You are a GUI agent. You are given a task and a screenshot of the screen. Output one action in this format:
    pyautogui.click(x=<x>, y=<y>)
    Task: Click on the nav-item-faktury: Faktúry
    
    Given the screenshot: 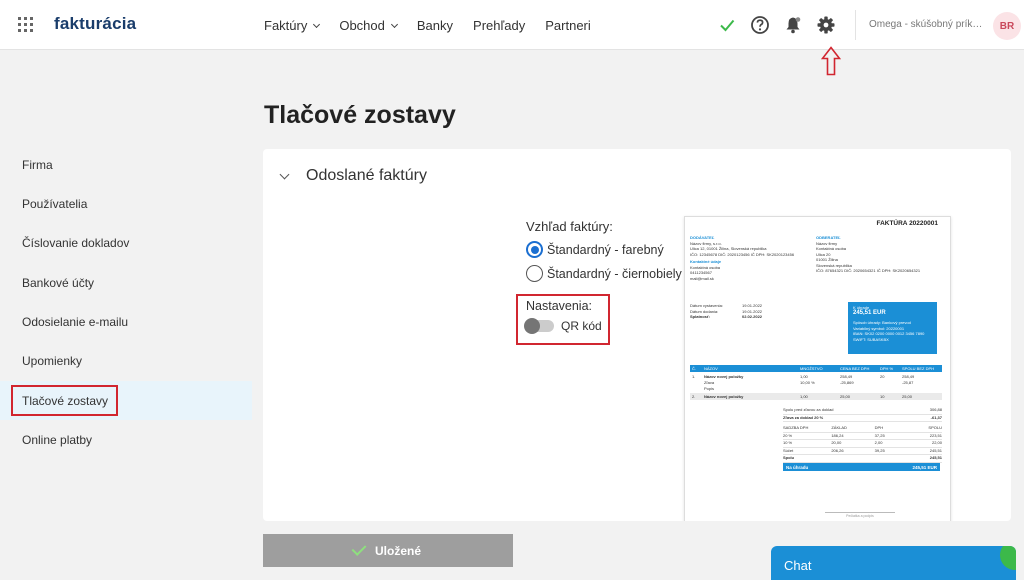 What is the action you would take?
    pyautogui.click(x=292, y=25)
    